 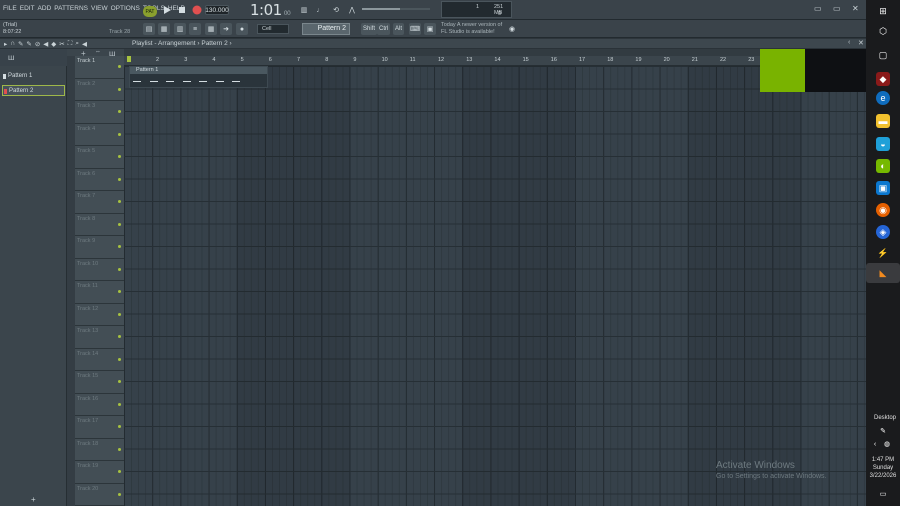 I want to click on piano-icon: ▥, so click(x=304, y=10).